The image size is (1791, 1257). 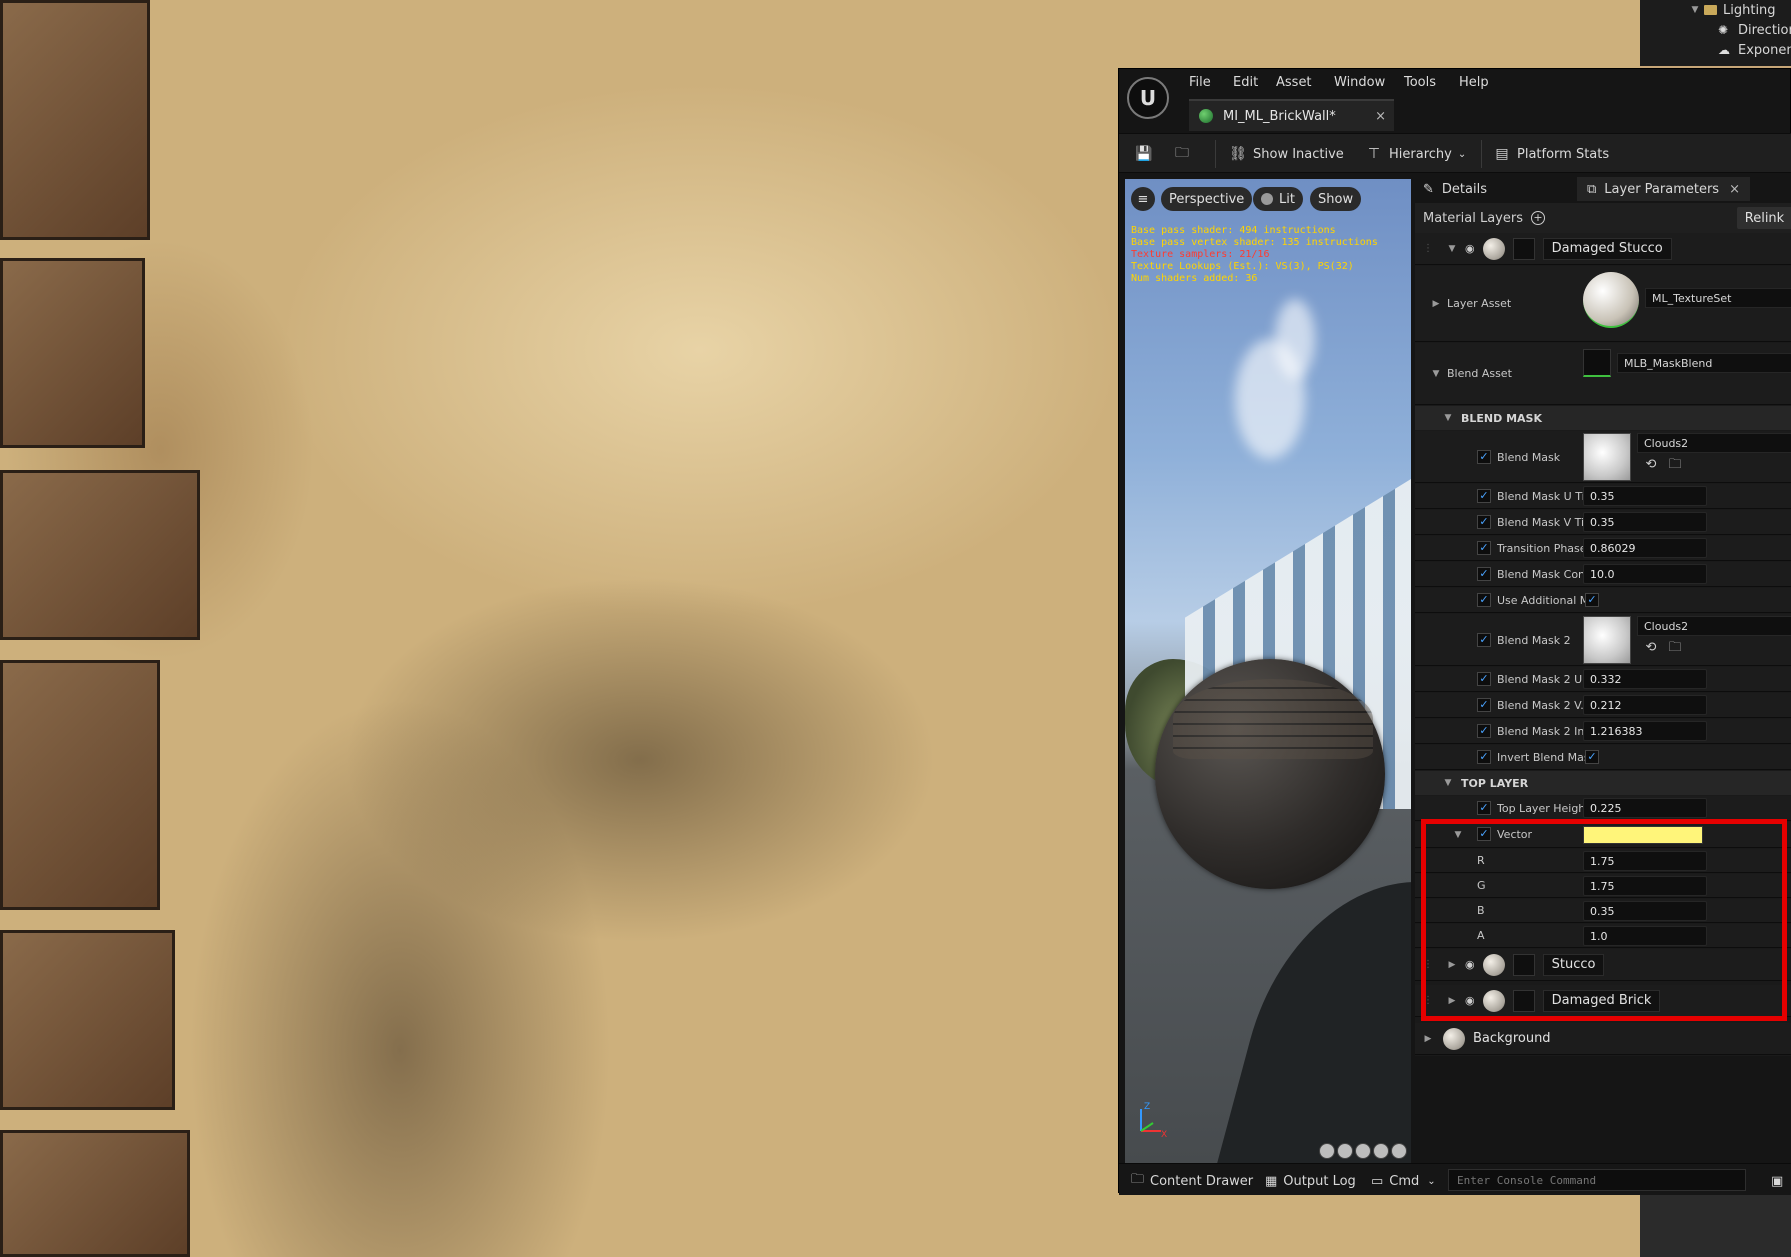 I want to click on layer-name-field: Damaged Stucco, so click(x=1607, y=248).